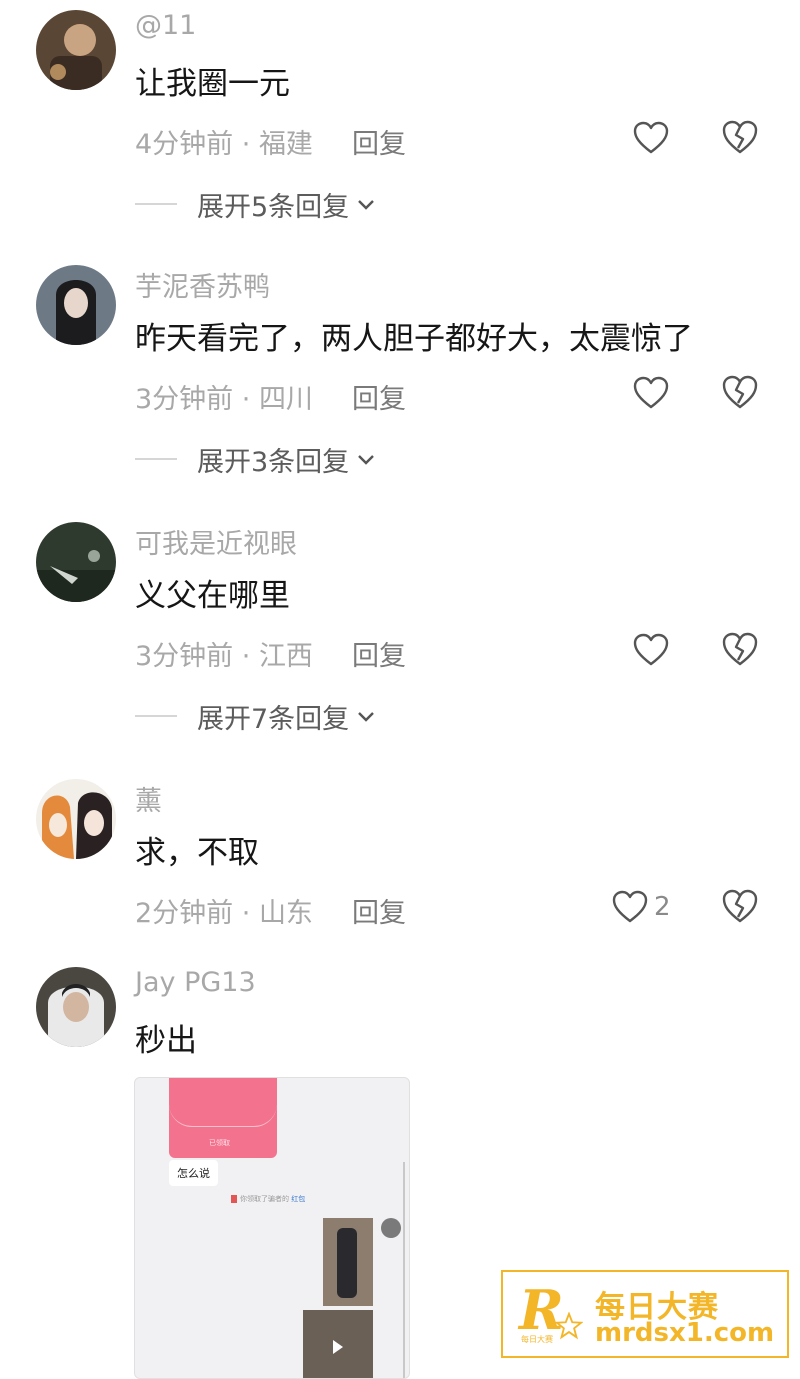 The width and height of the screenshot is (800, 1379). What do you see at coordinates (645, 1314) in the screenshot?
I see `watermark-logo: R 每日大赛 每日大赛 mrdsx1.com` at bounding box center [645, 1314].